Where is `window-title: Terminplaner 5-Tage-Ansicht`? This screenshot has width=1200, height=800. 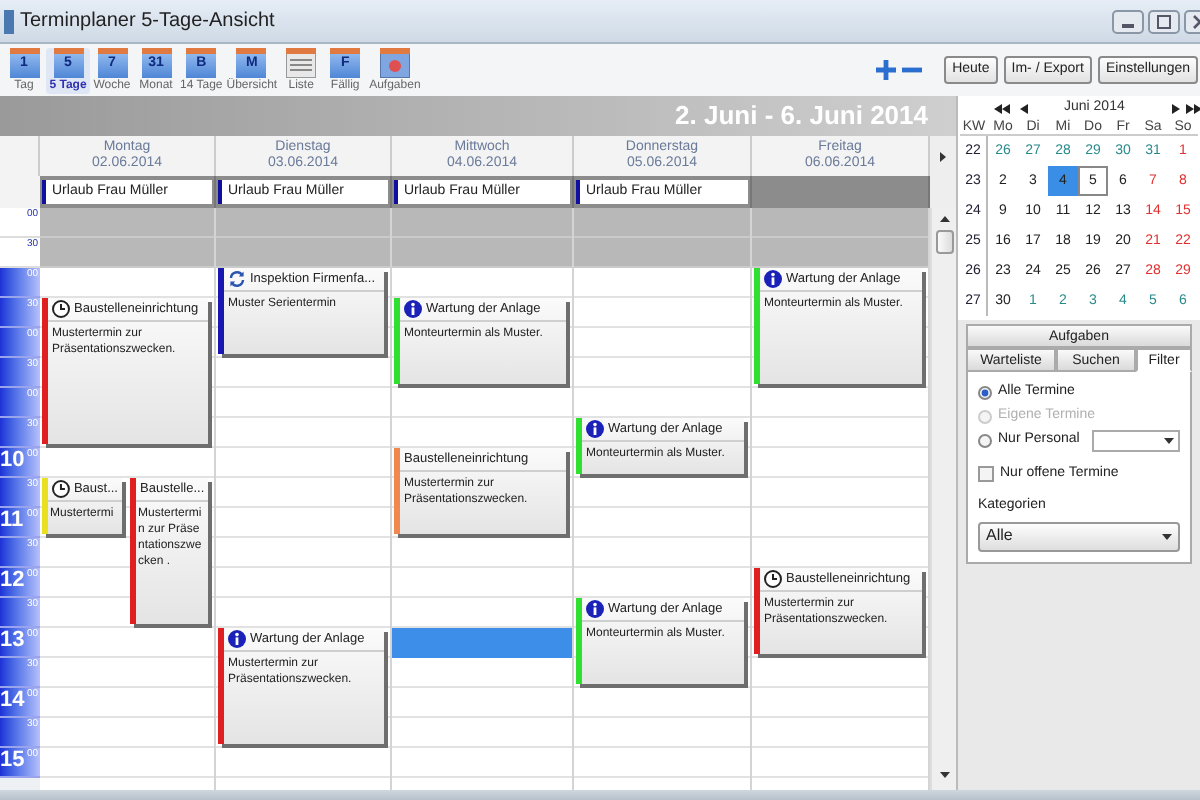 window-title: Terminplaner 5-Tage-Ansicht is located at coordinates (147, 22).